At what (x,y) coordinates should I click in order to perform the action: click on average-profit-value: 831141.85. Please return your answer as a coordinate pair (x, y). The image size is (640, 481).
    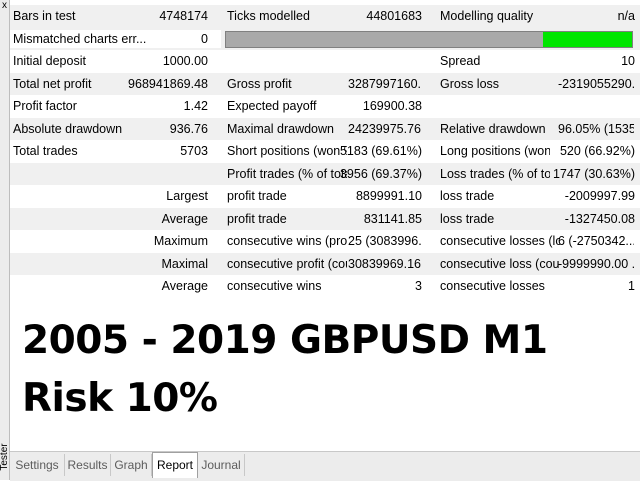
    Looking at the image, I should click on (392, 218).